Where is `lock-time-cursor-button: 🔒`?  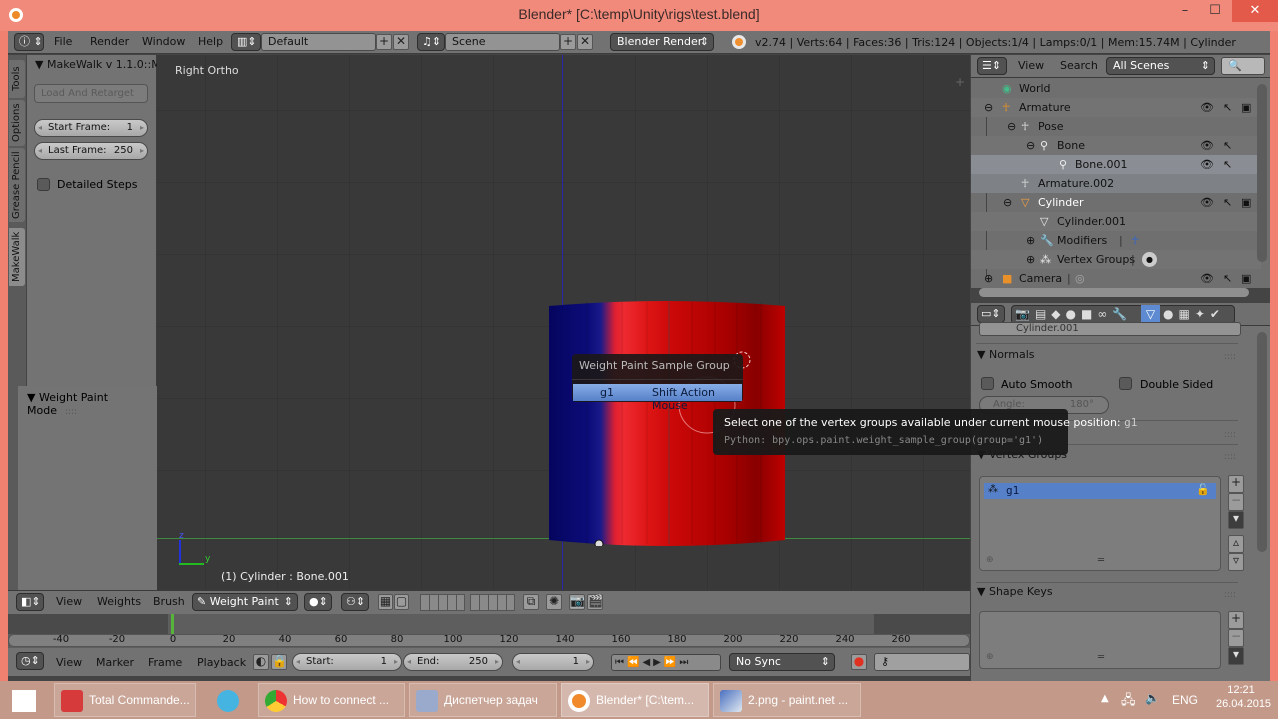
lock-time-cursor-button: 🔒 is located at coordinates (279, 662).